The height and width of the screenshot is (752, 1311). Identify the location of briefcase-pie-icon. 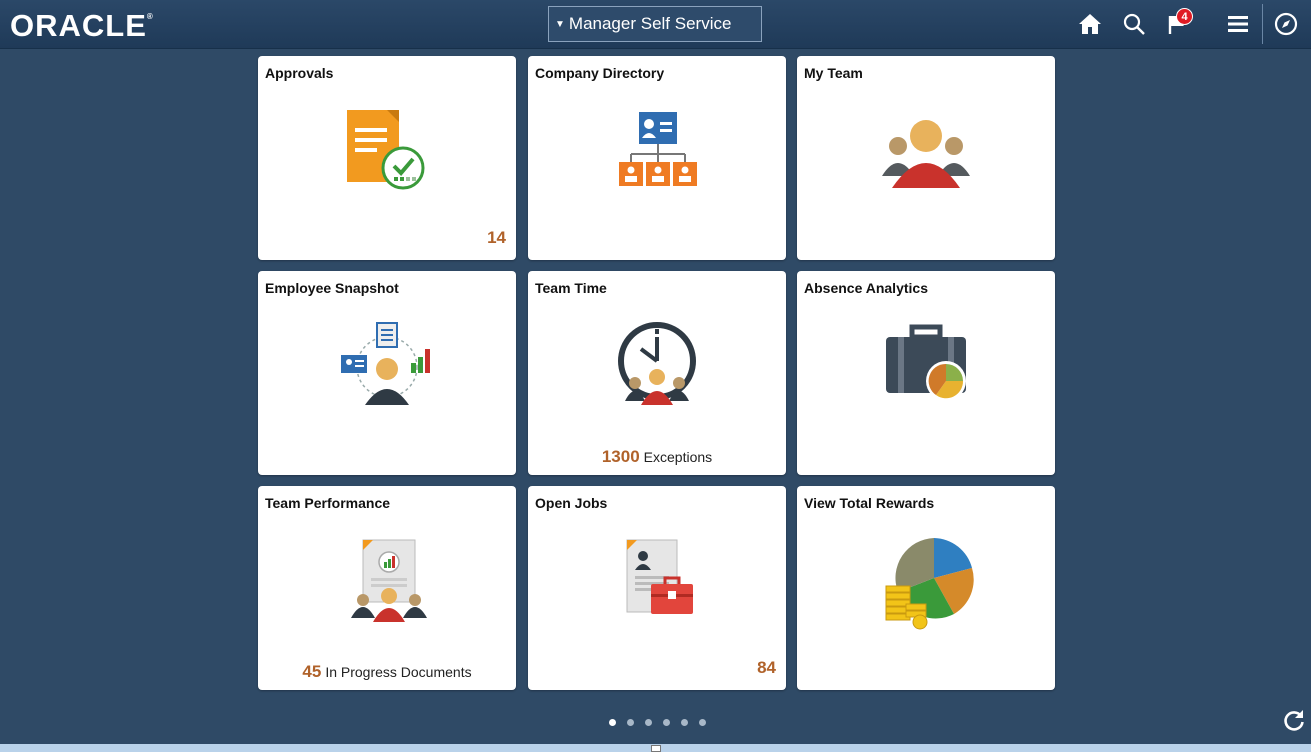
(926, 362).